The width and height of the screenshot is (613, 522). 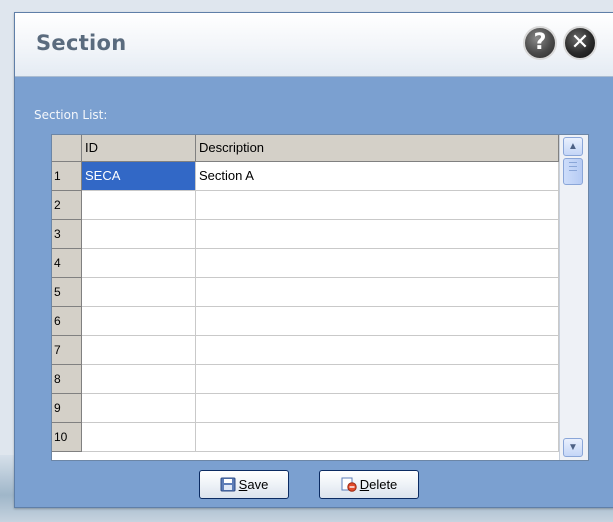 What do you see at coordinates (377, 176) in the screenshot?
I see `description-cell: Section A` at bounding box center [377, 176].